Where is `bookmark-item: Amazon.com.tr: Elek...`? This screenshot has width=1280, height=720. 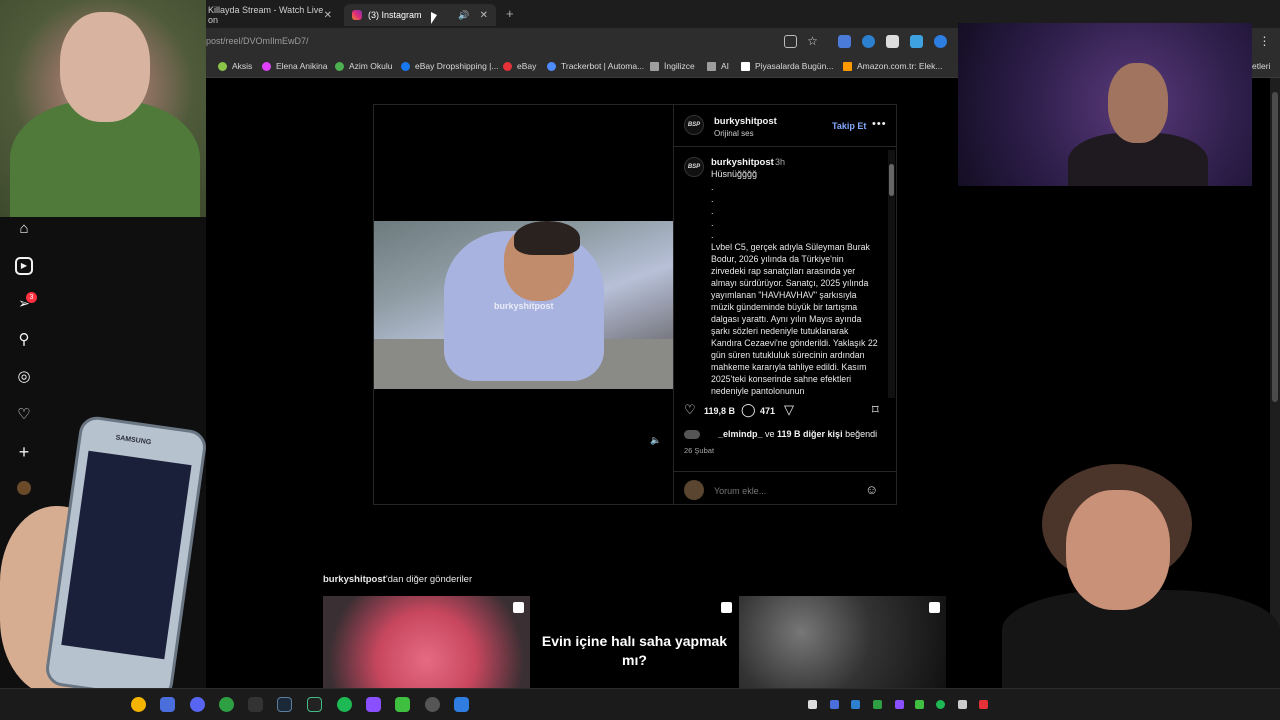 bookmark-item: Amazon.com.tr: Elek... is located at coordinates (893, 66).